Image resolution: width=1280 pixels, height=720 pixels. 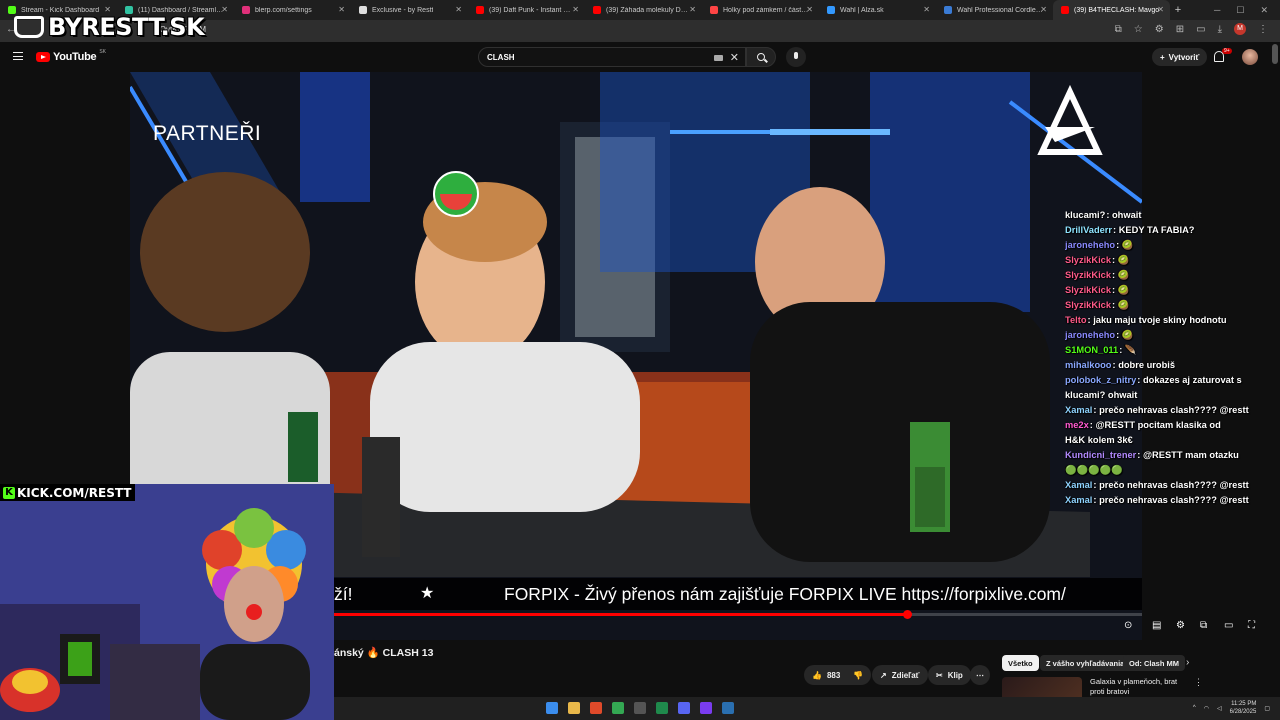 I want to click on chip-from-search: Z vášho vyhľadávania, so click(x=1085, y=663).